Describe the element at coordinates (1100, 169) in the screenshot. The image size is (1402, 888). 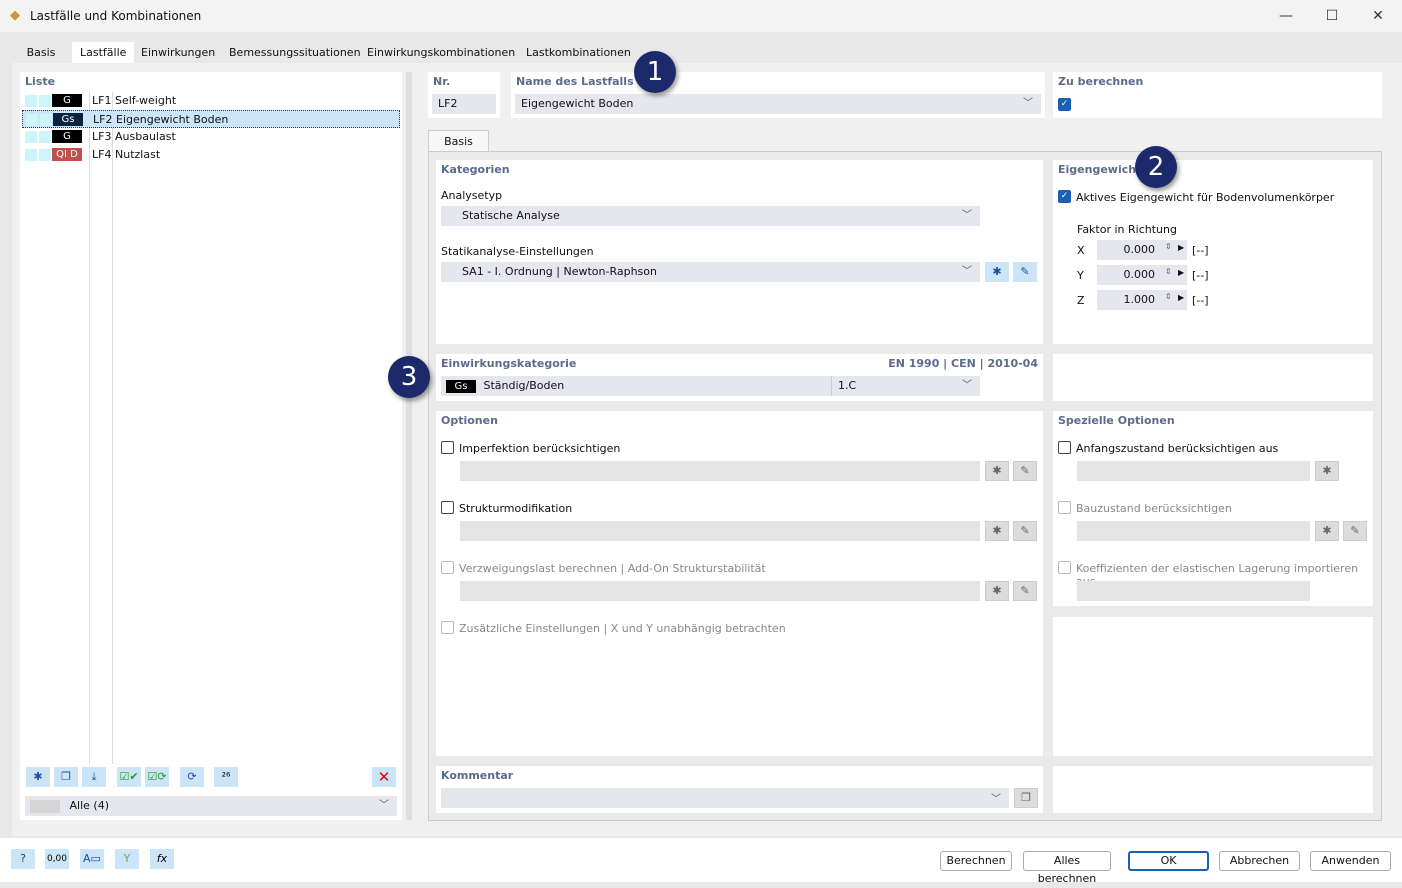
I see `eigengewicht-title: Eigengewicht` at that location.